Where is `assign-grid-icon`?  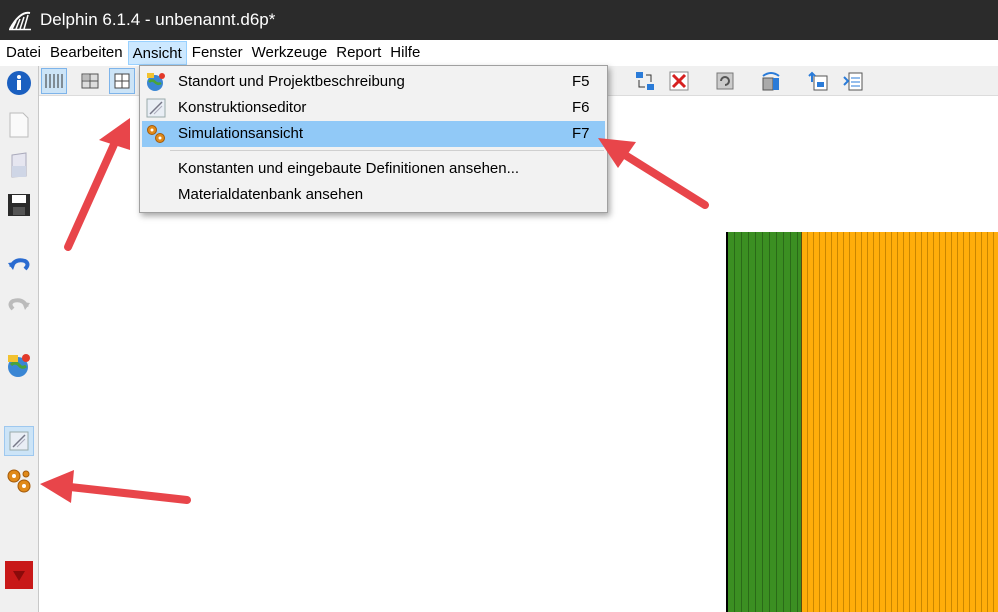 assign-grid-icon is located at coordinates (645, 81).